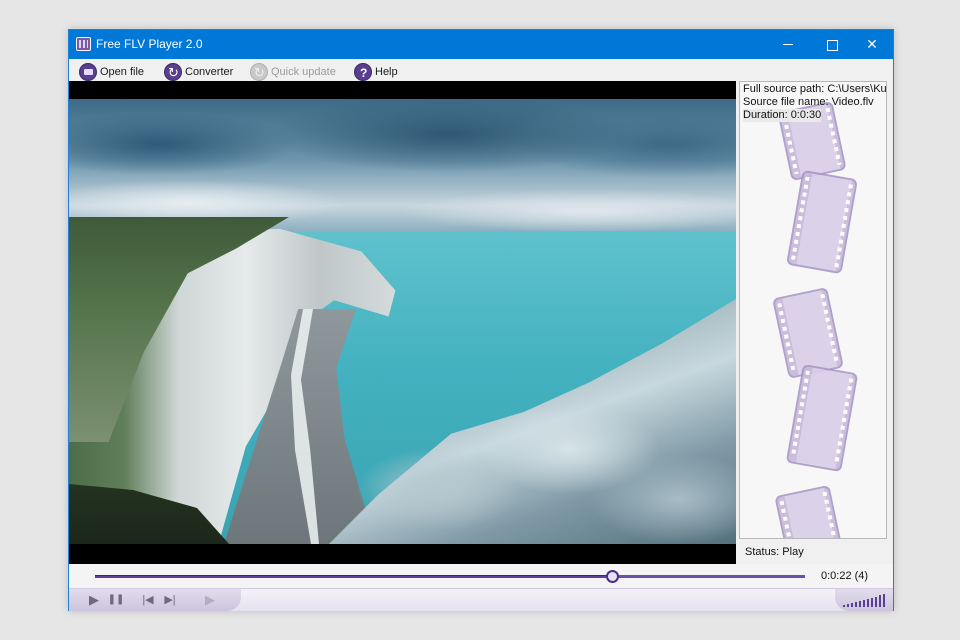 This screenshot has width=960, height=640. I want to click on fullscreen-button: ▶, so click(210, 600).